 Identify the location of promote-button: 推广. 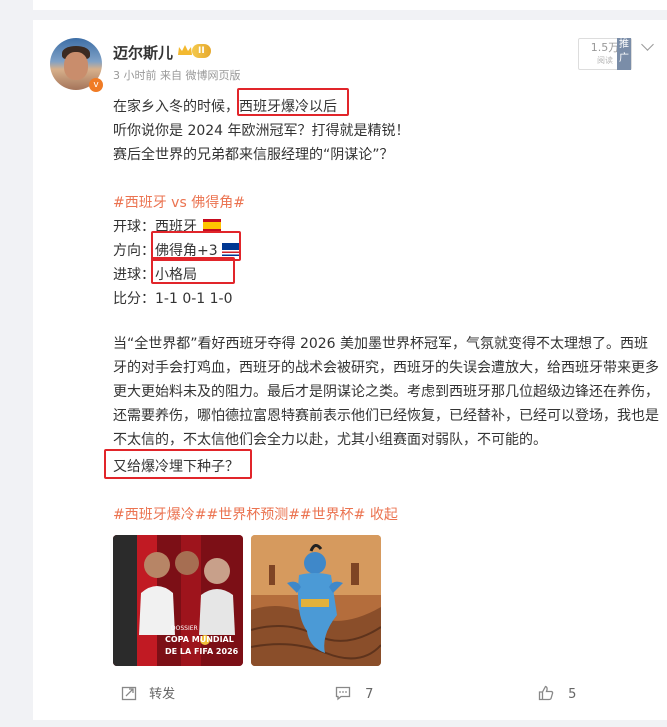
(624, 54).